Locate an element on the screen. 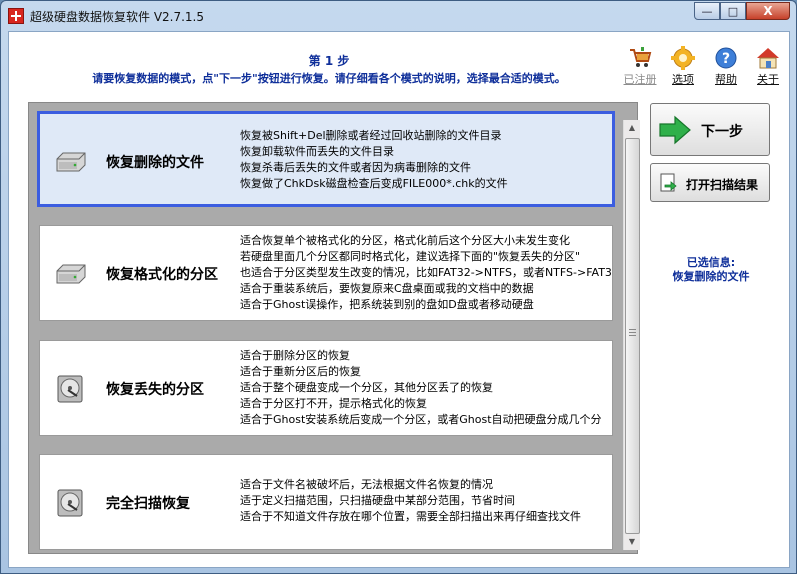  mode-name: 完全扫描恢复 is located at coordinates (148, 504).